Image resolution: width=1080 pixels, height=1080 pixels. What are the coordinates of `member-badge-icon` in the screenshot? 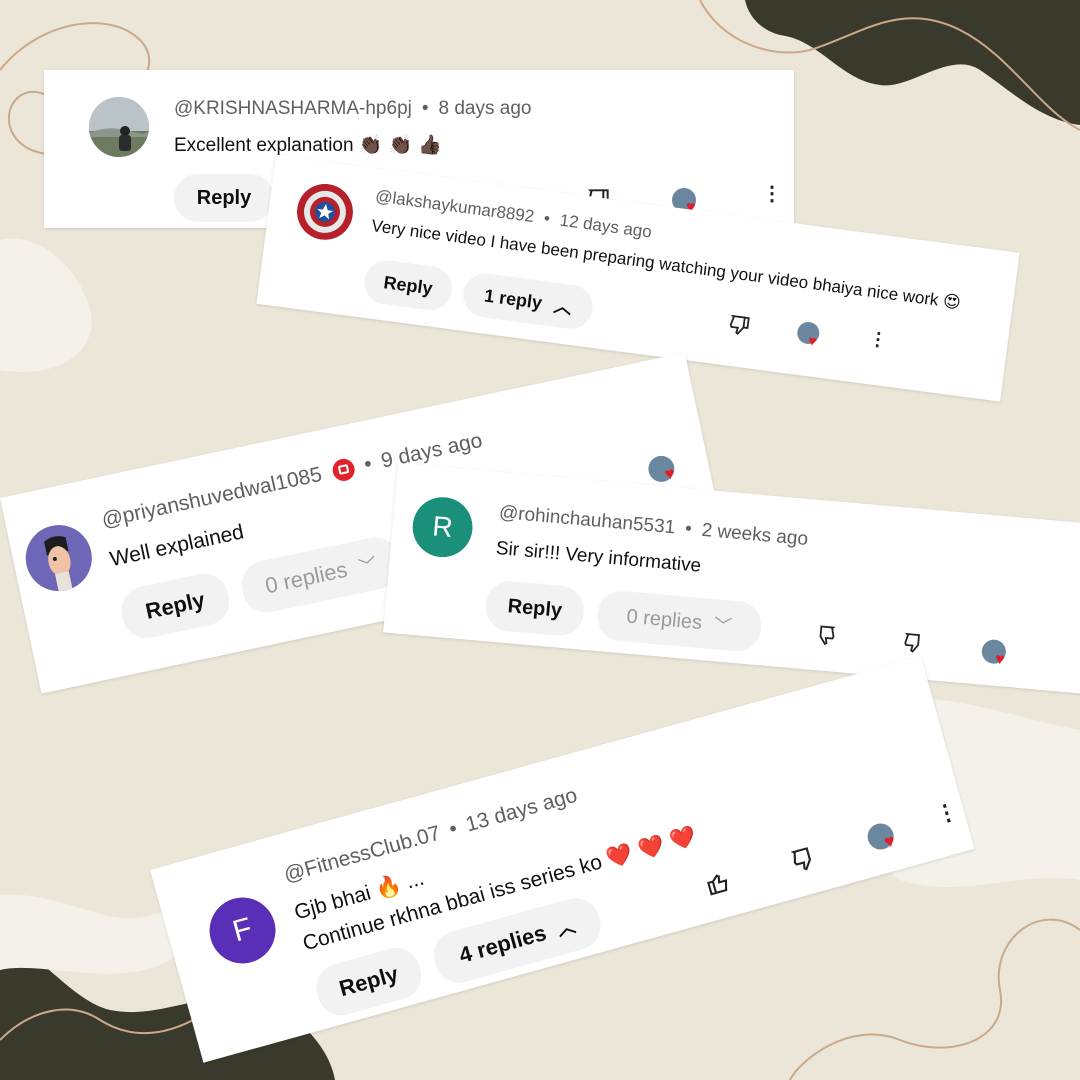 It's located at (344, 470).